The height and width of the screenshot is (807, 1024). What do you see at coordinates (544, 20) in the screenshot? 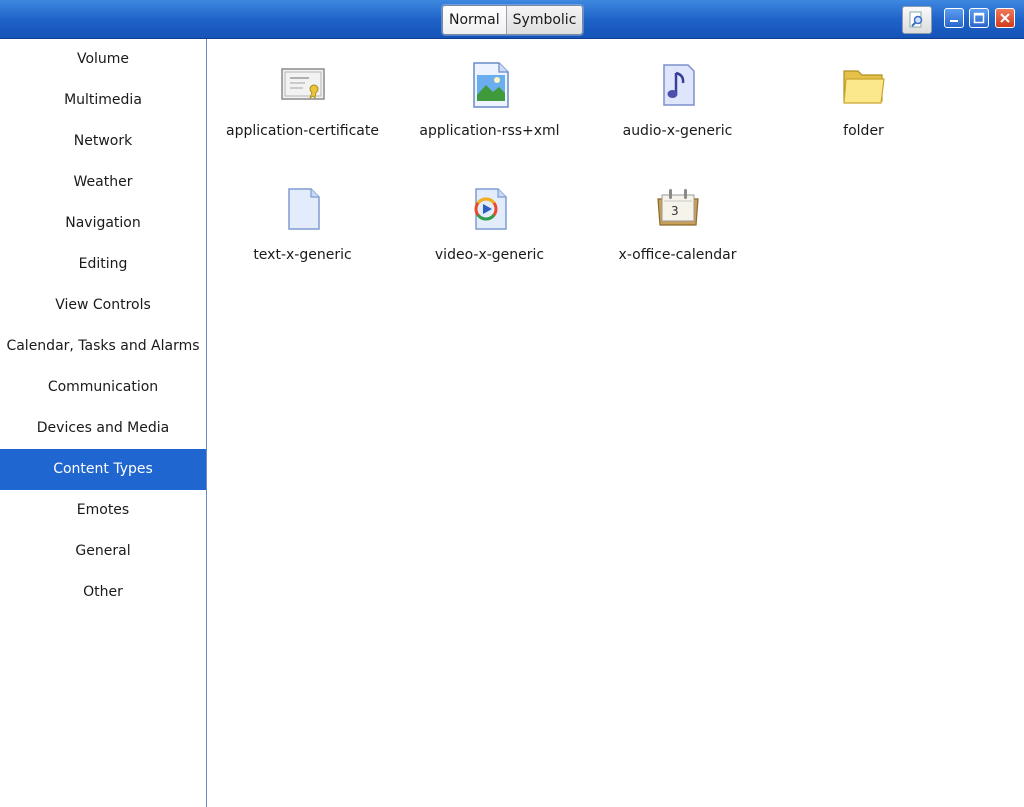
I see `symbolic-mode-button: Symbolic` at bounding box center [544, 20].